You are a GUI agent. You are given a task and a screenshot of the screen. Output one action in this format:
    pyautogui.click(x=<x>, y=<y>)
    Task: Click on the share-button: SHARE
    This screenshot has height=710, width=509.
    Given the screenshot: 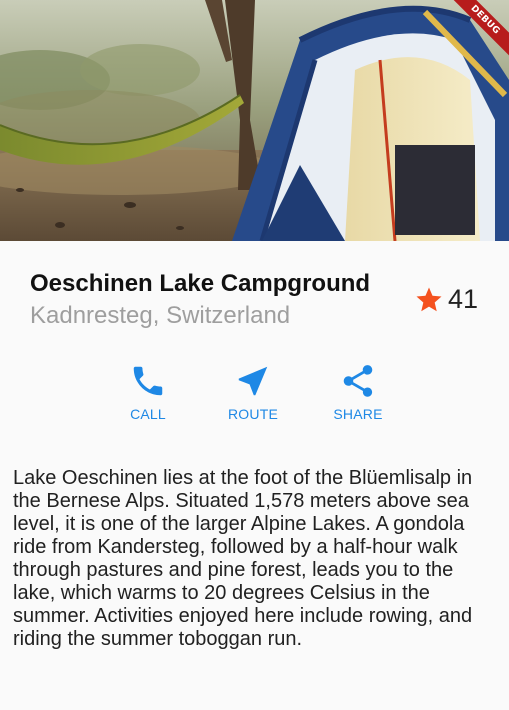 What is the action you would take?
    pyautogui.click(x=358, y=394)
    